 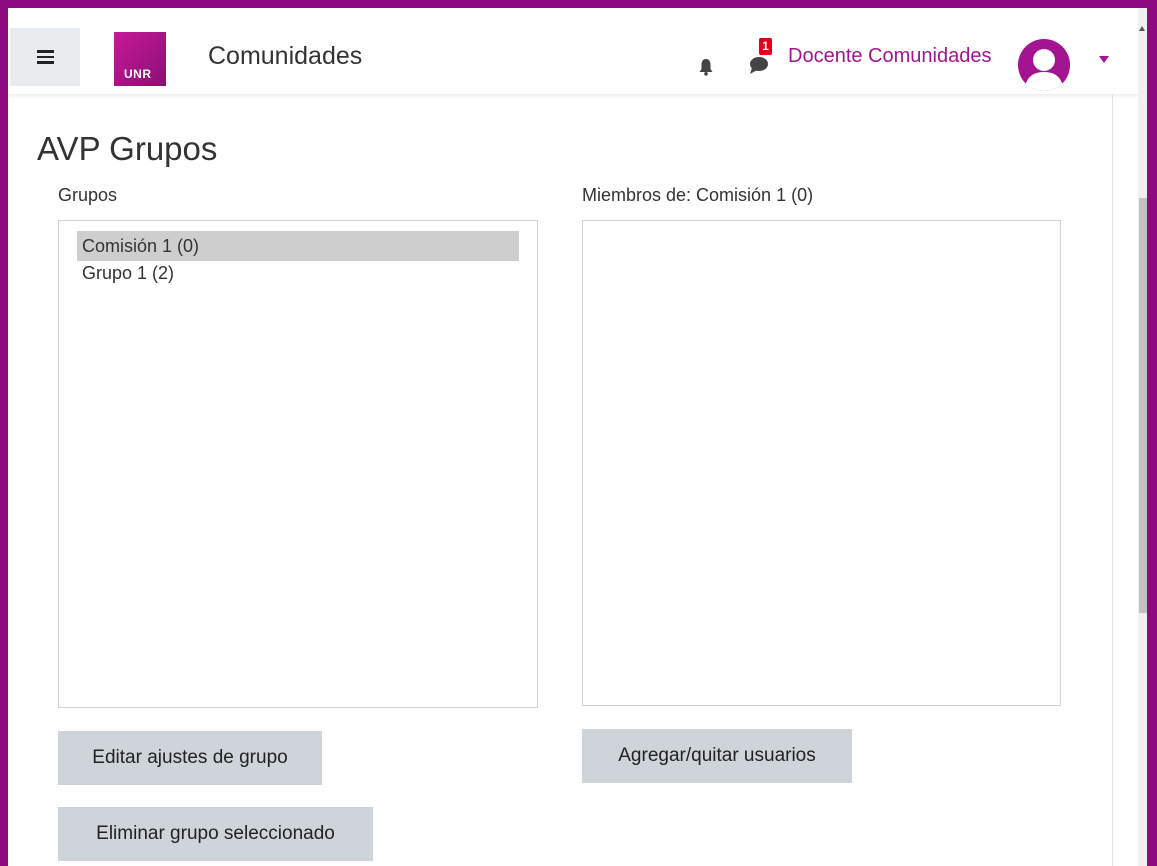 What do you see at coordinates (889, 56) in the screenshot?
I see `user-menu-name: Docente Comunidades` at bounding box center [889, 56].